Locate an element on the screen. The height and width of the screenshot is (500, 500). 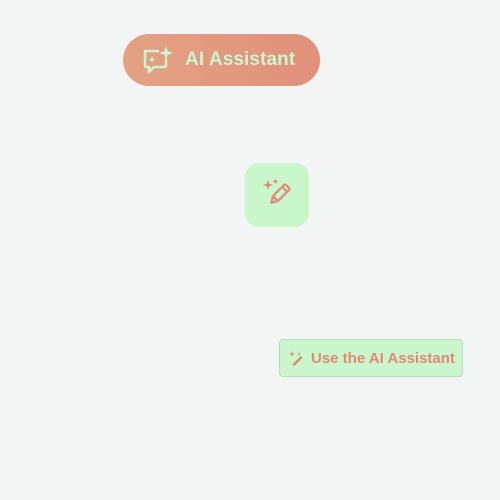
magic-edit-button is located at coordinates (277, 195).